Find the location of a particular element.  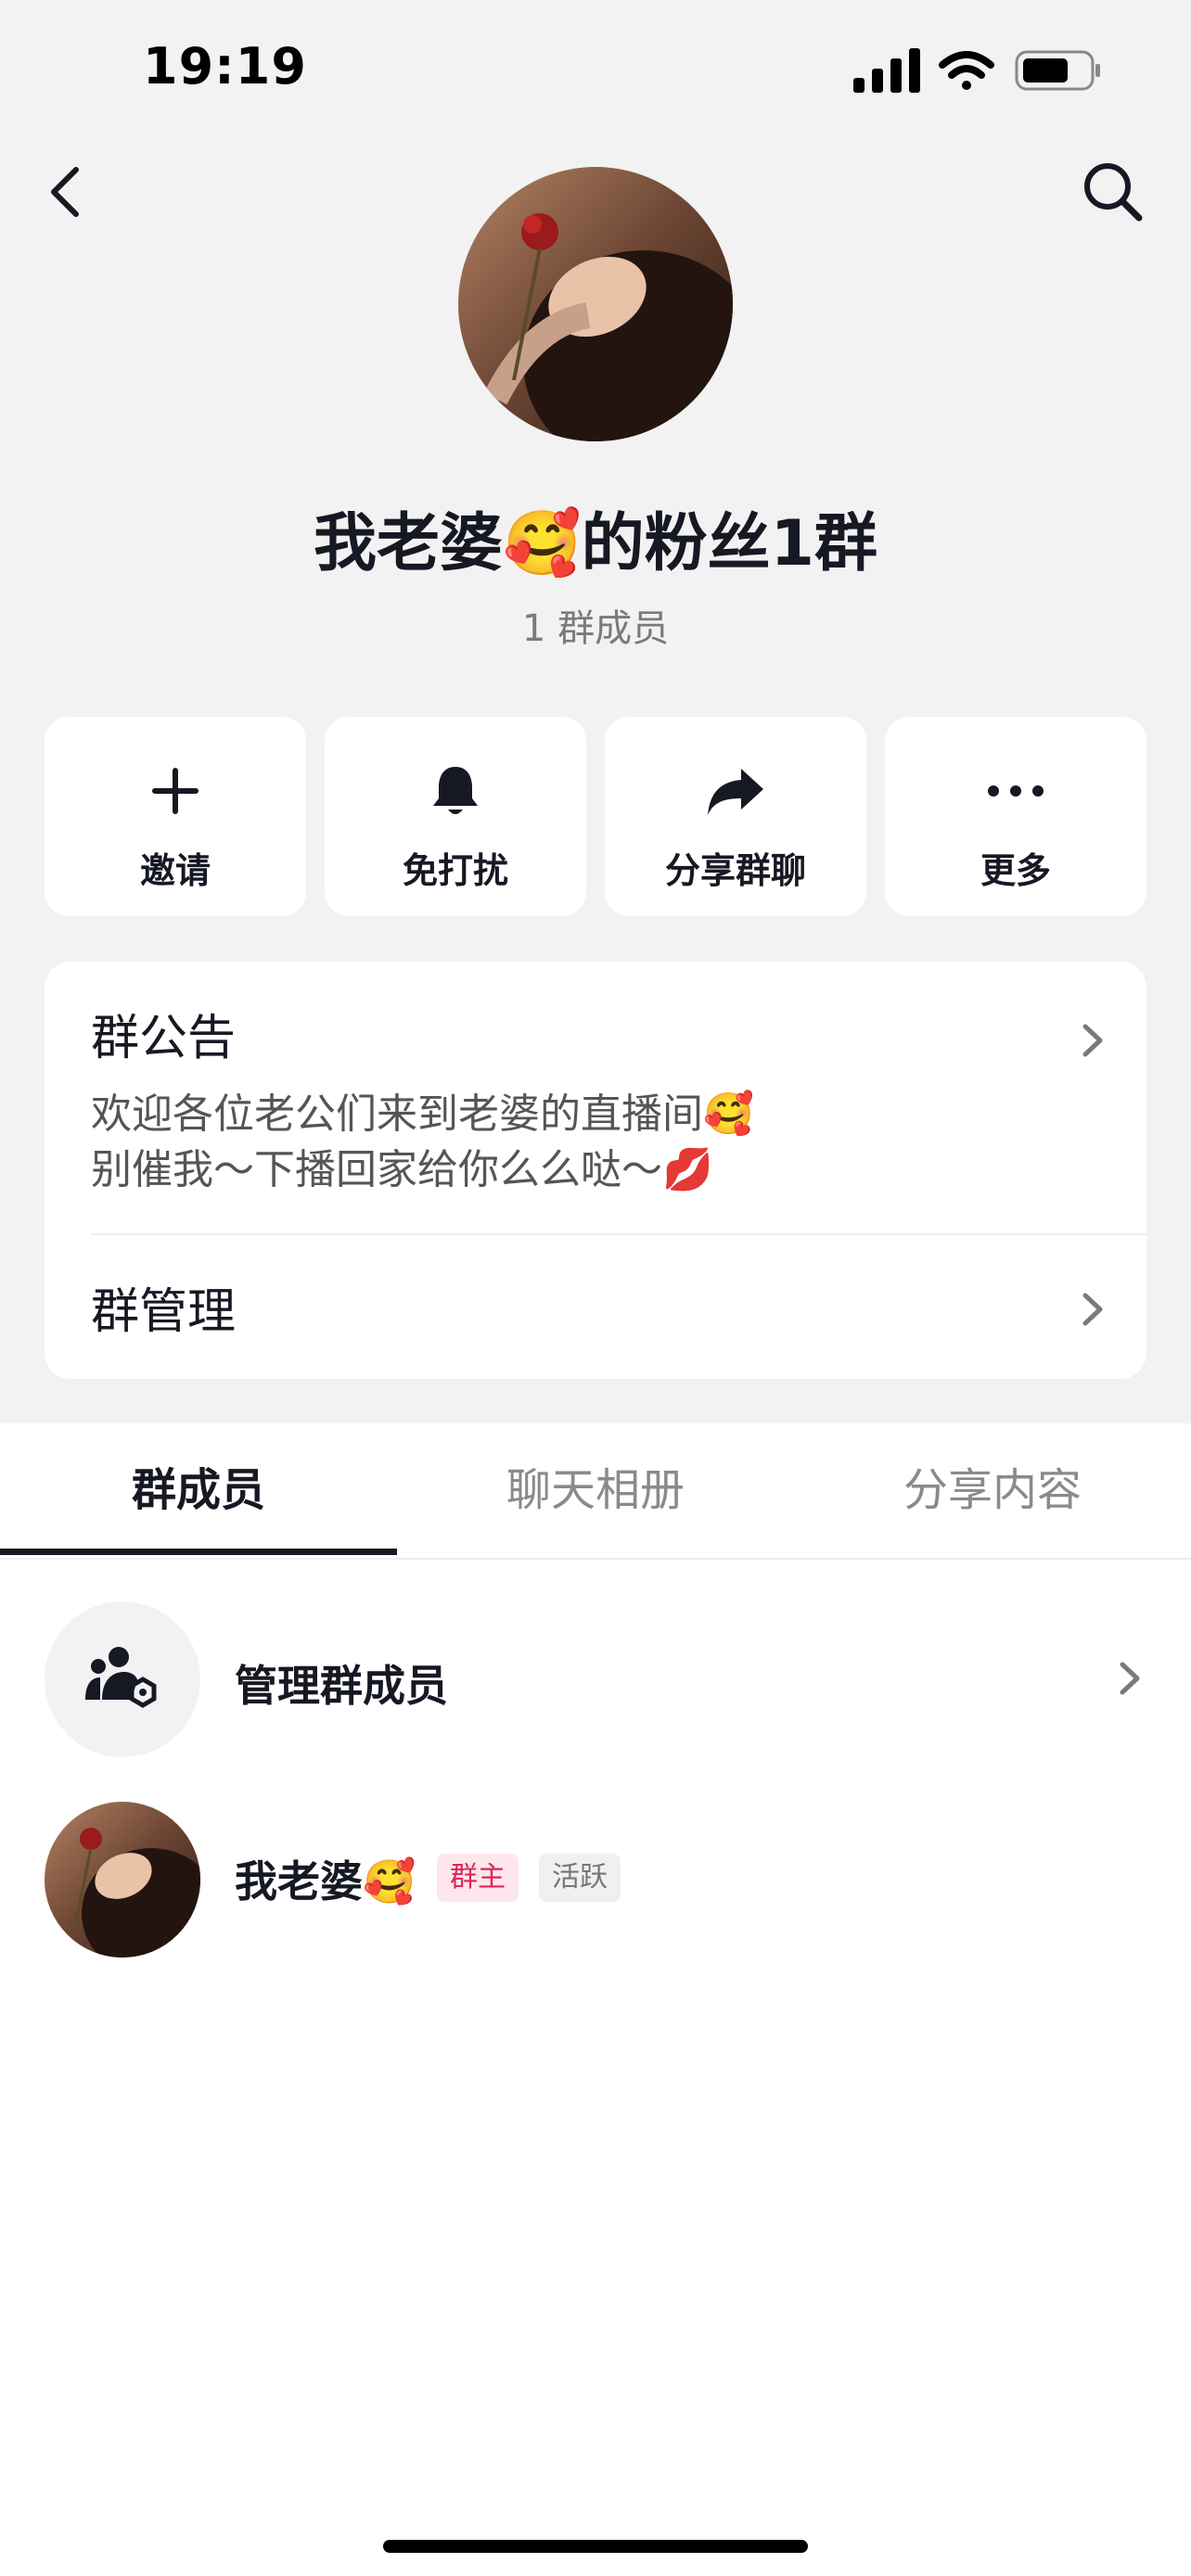

member-name: 我老婆🥰 is located at coordinates (325, 1881).